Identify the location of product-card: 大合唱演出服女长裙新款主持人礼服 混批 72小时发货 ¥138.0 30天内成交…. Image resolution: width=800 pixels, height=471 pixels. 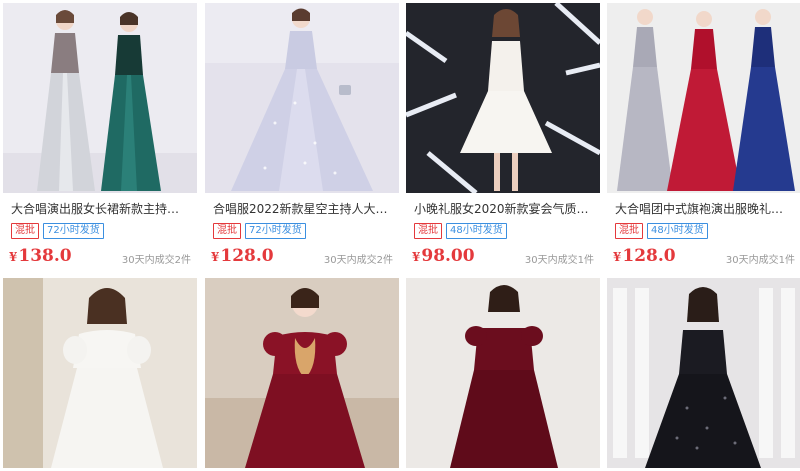
(100, 136).